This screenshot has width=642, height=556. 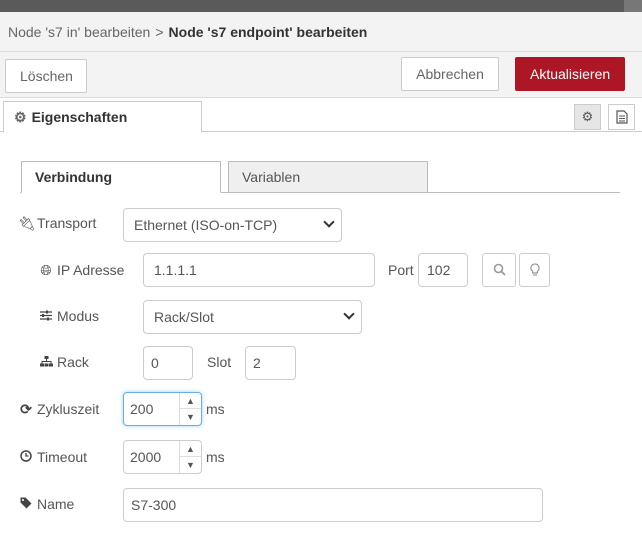 I want to click on transport-select: Ethernet (ISO-on-TCP), so click(x=232, y=225).